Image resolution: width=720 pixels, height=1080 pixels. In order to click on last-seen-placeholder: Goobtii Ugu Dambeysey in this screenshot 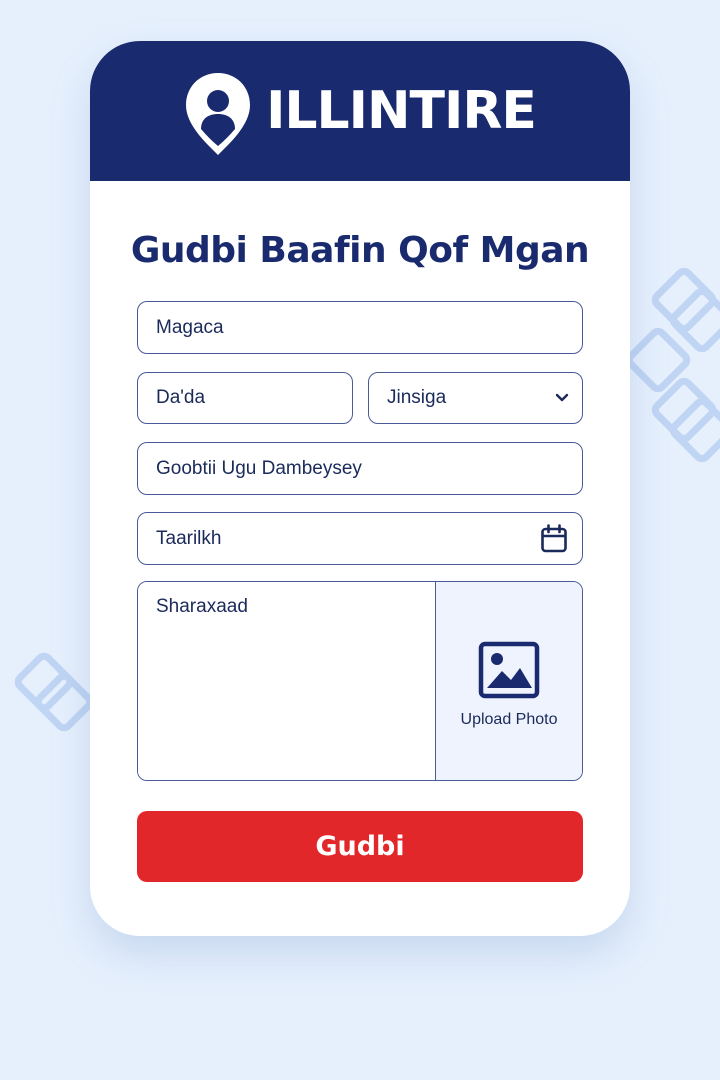, I will do `click(259, 468)`.